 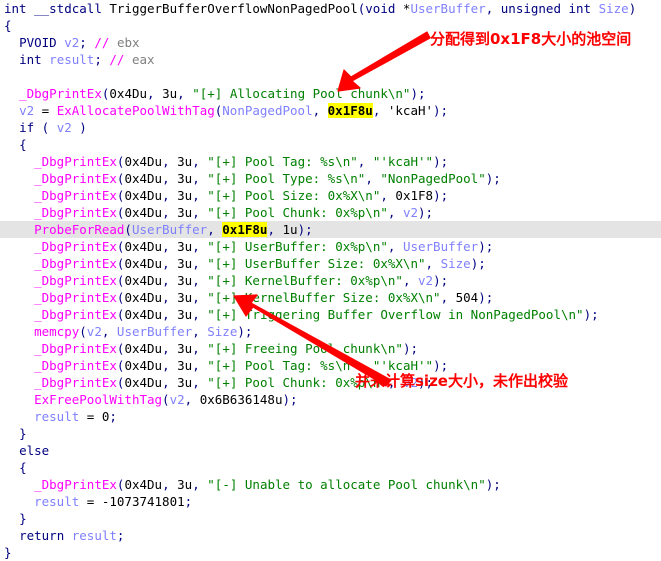 I want to click on token: ), so click(x=79, y=127).